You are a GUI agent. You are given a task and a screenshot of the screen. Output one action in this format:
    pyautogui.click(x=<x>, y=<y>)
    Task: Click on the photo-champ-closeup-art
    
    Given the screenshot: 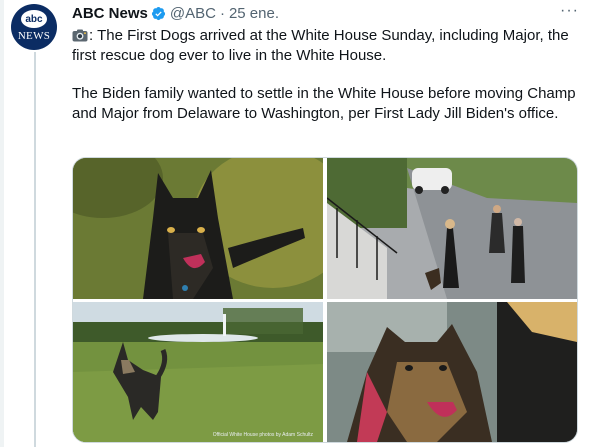 What is the action you would take?
    pyautogui.click(x=452, y=372)
    